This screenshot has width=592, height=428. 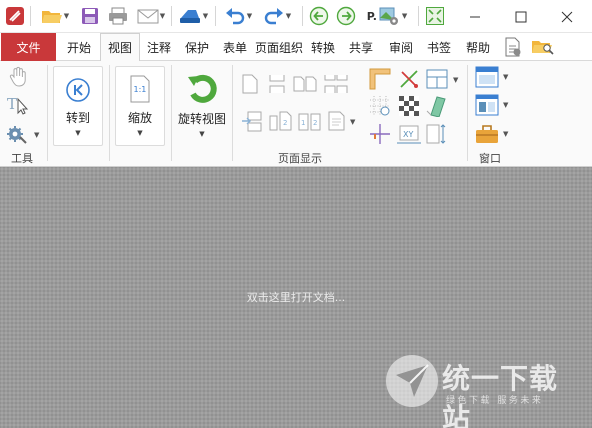 What do you see at coordinates (235, 47) in the screenshot?
I see `tab-form: 表单` at bounding box center [235, 47].